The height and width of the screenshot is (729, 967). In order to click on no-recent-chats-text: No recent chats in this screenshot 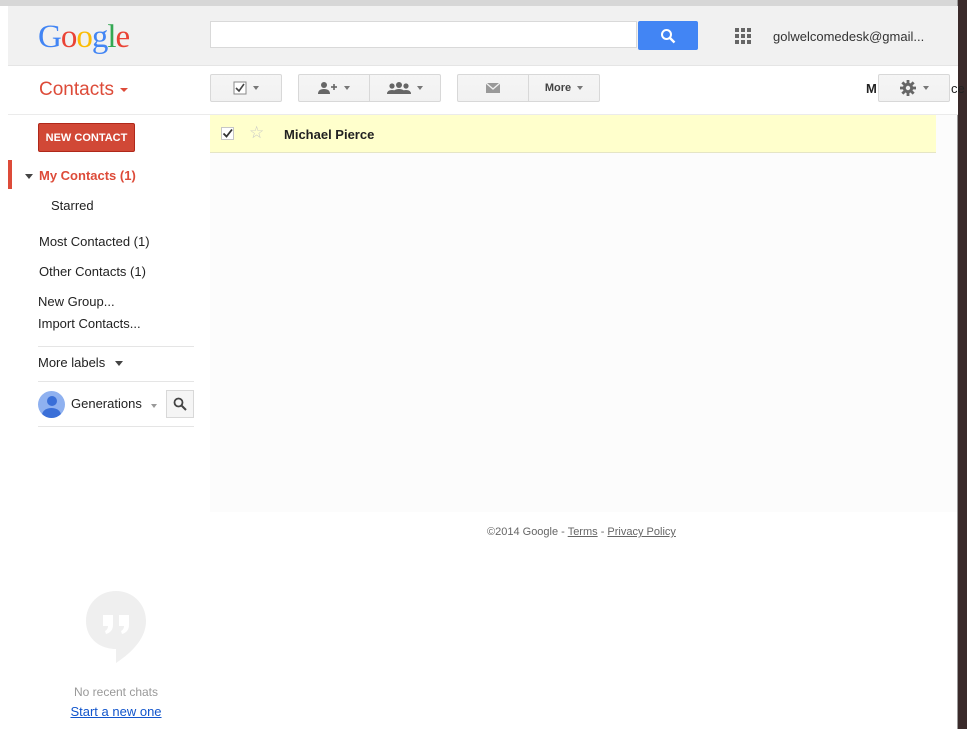, I will do `click(116, 692)`.